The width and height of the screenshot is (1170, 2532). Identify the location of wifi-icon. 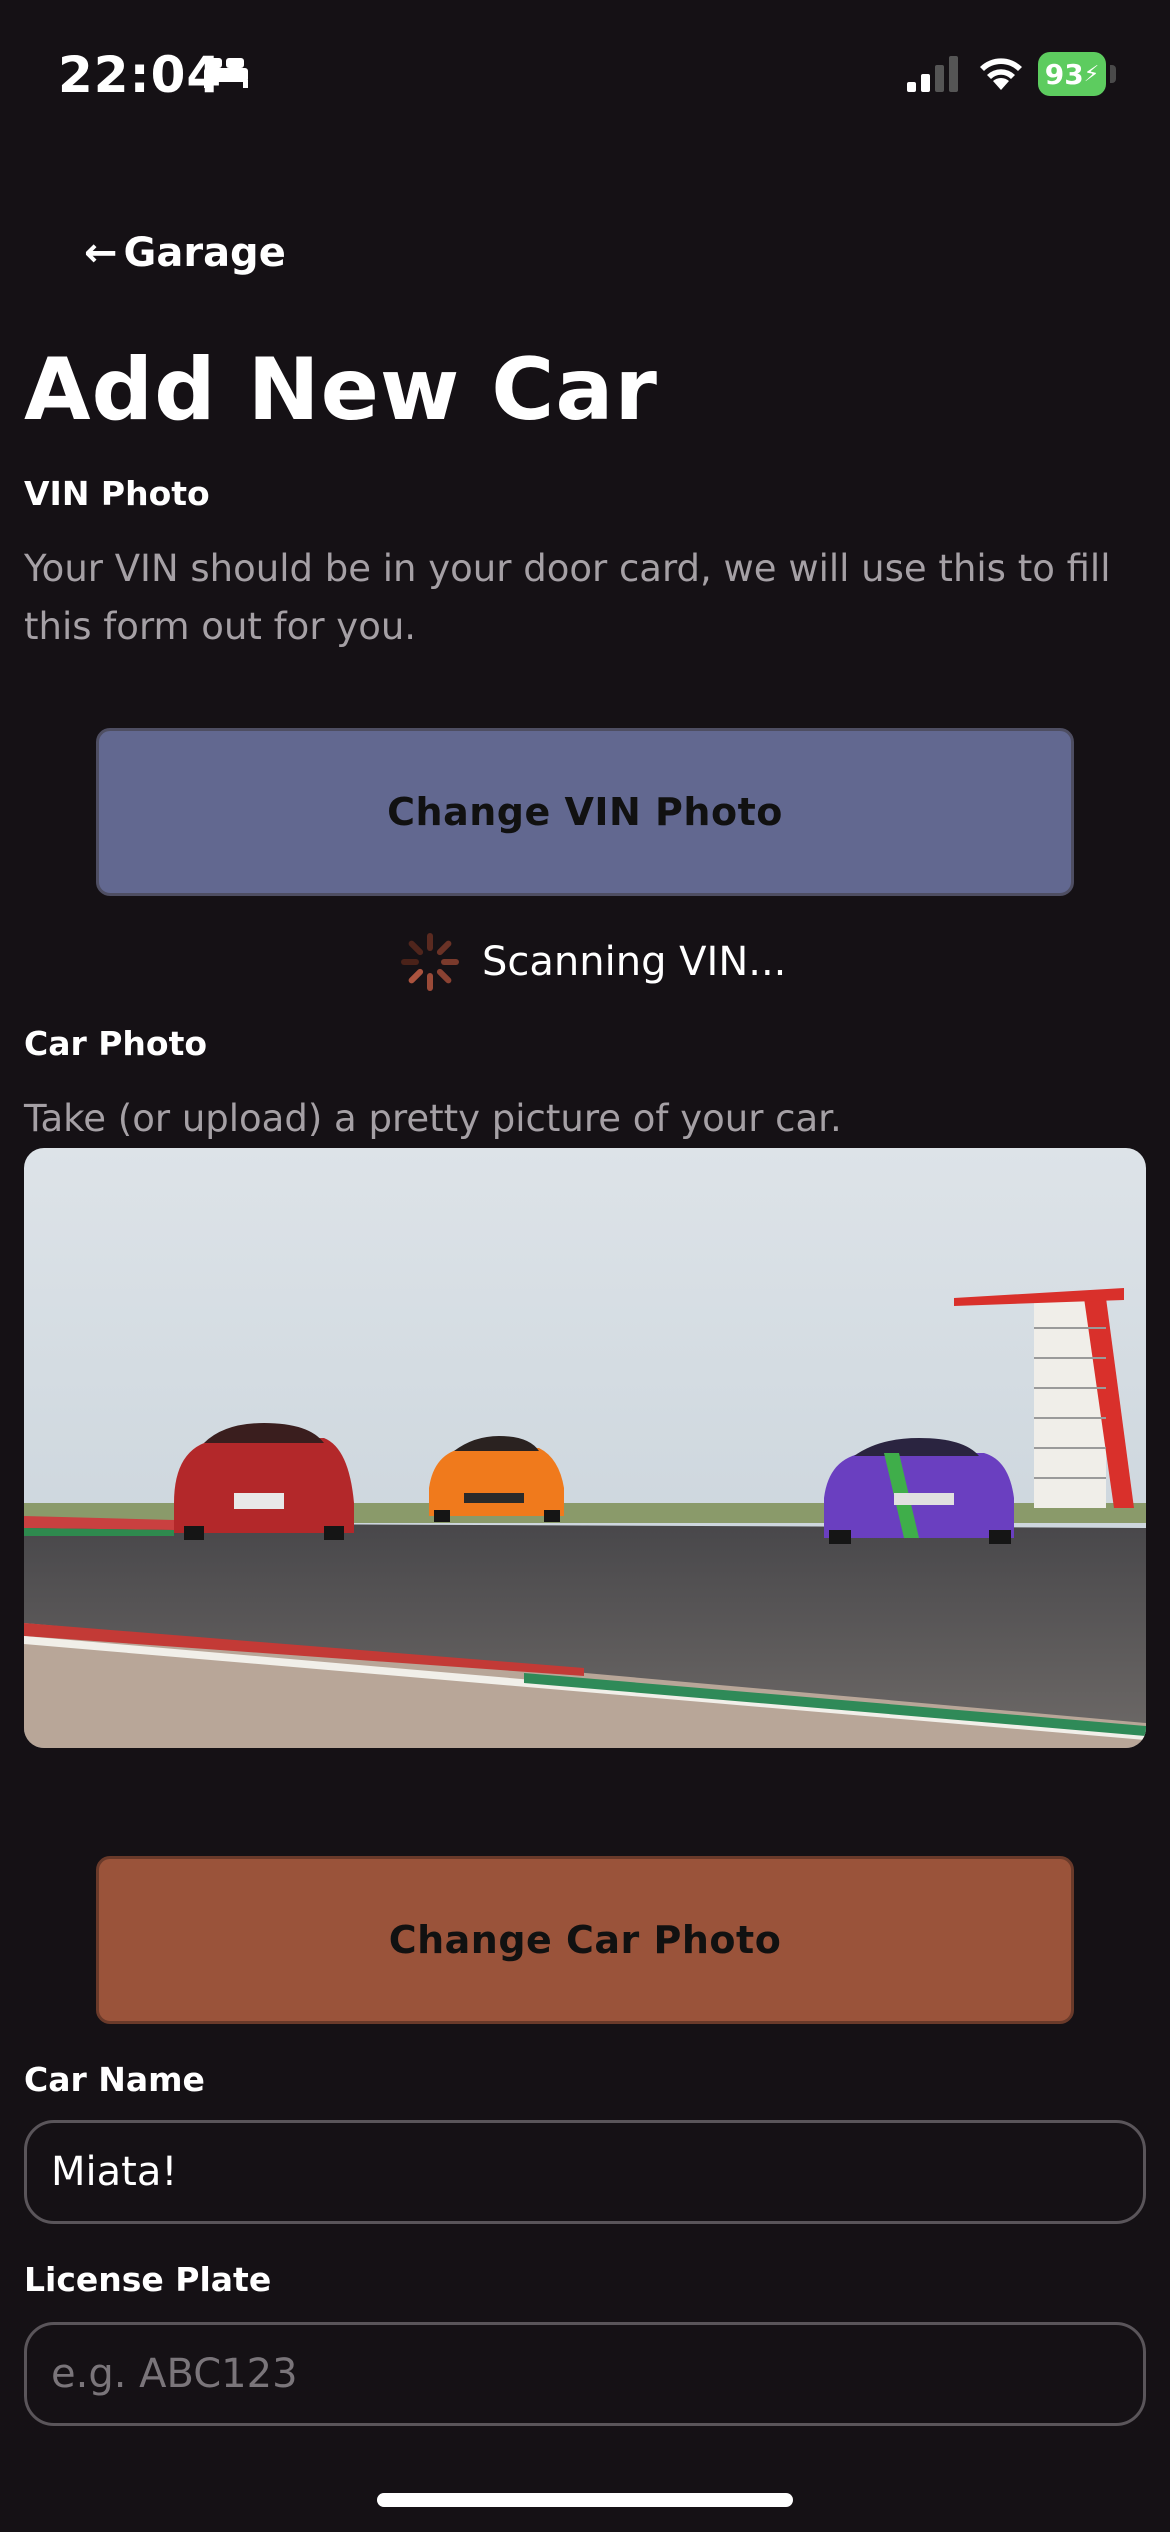
(1001, 74).